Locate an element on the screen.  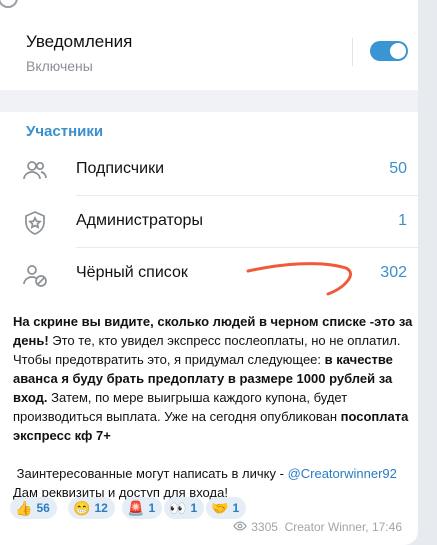
annotation-arrow is located at coordinates (299, 279).